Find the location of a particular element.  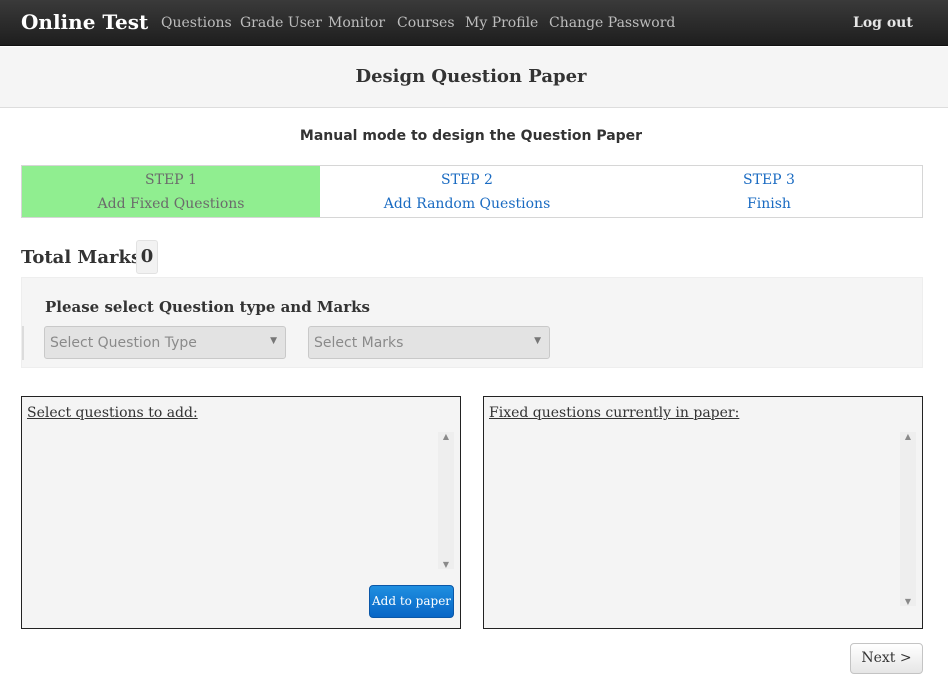

marks-select: Select Marks ▼ is located at coordinates (429, 342).